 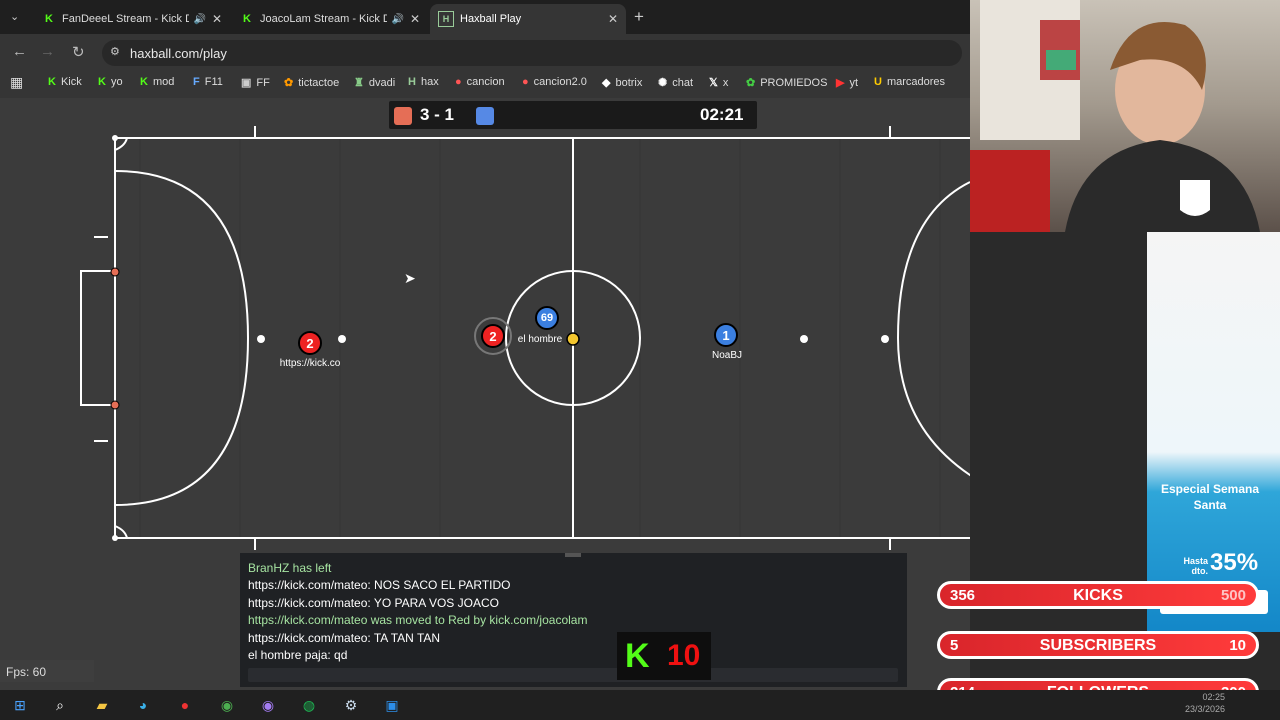 I want to click on webcam-feed, so click(x=1125, y=116).